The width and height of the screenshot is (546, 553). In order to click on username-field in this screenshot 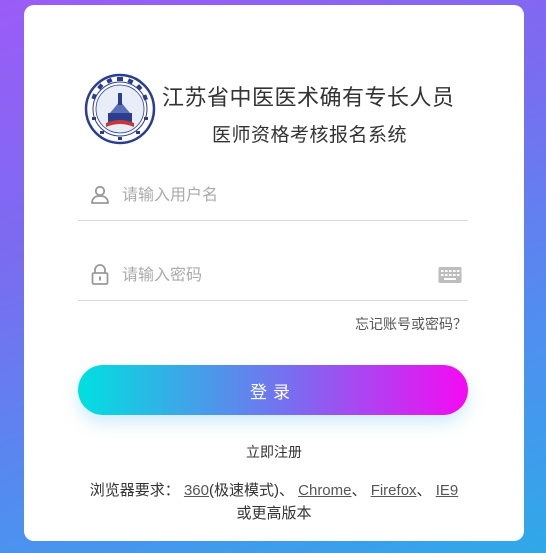, I will do `click(273, 195)`.